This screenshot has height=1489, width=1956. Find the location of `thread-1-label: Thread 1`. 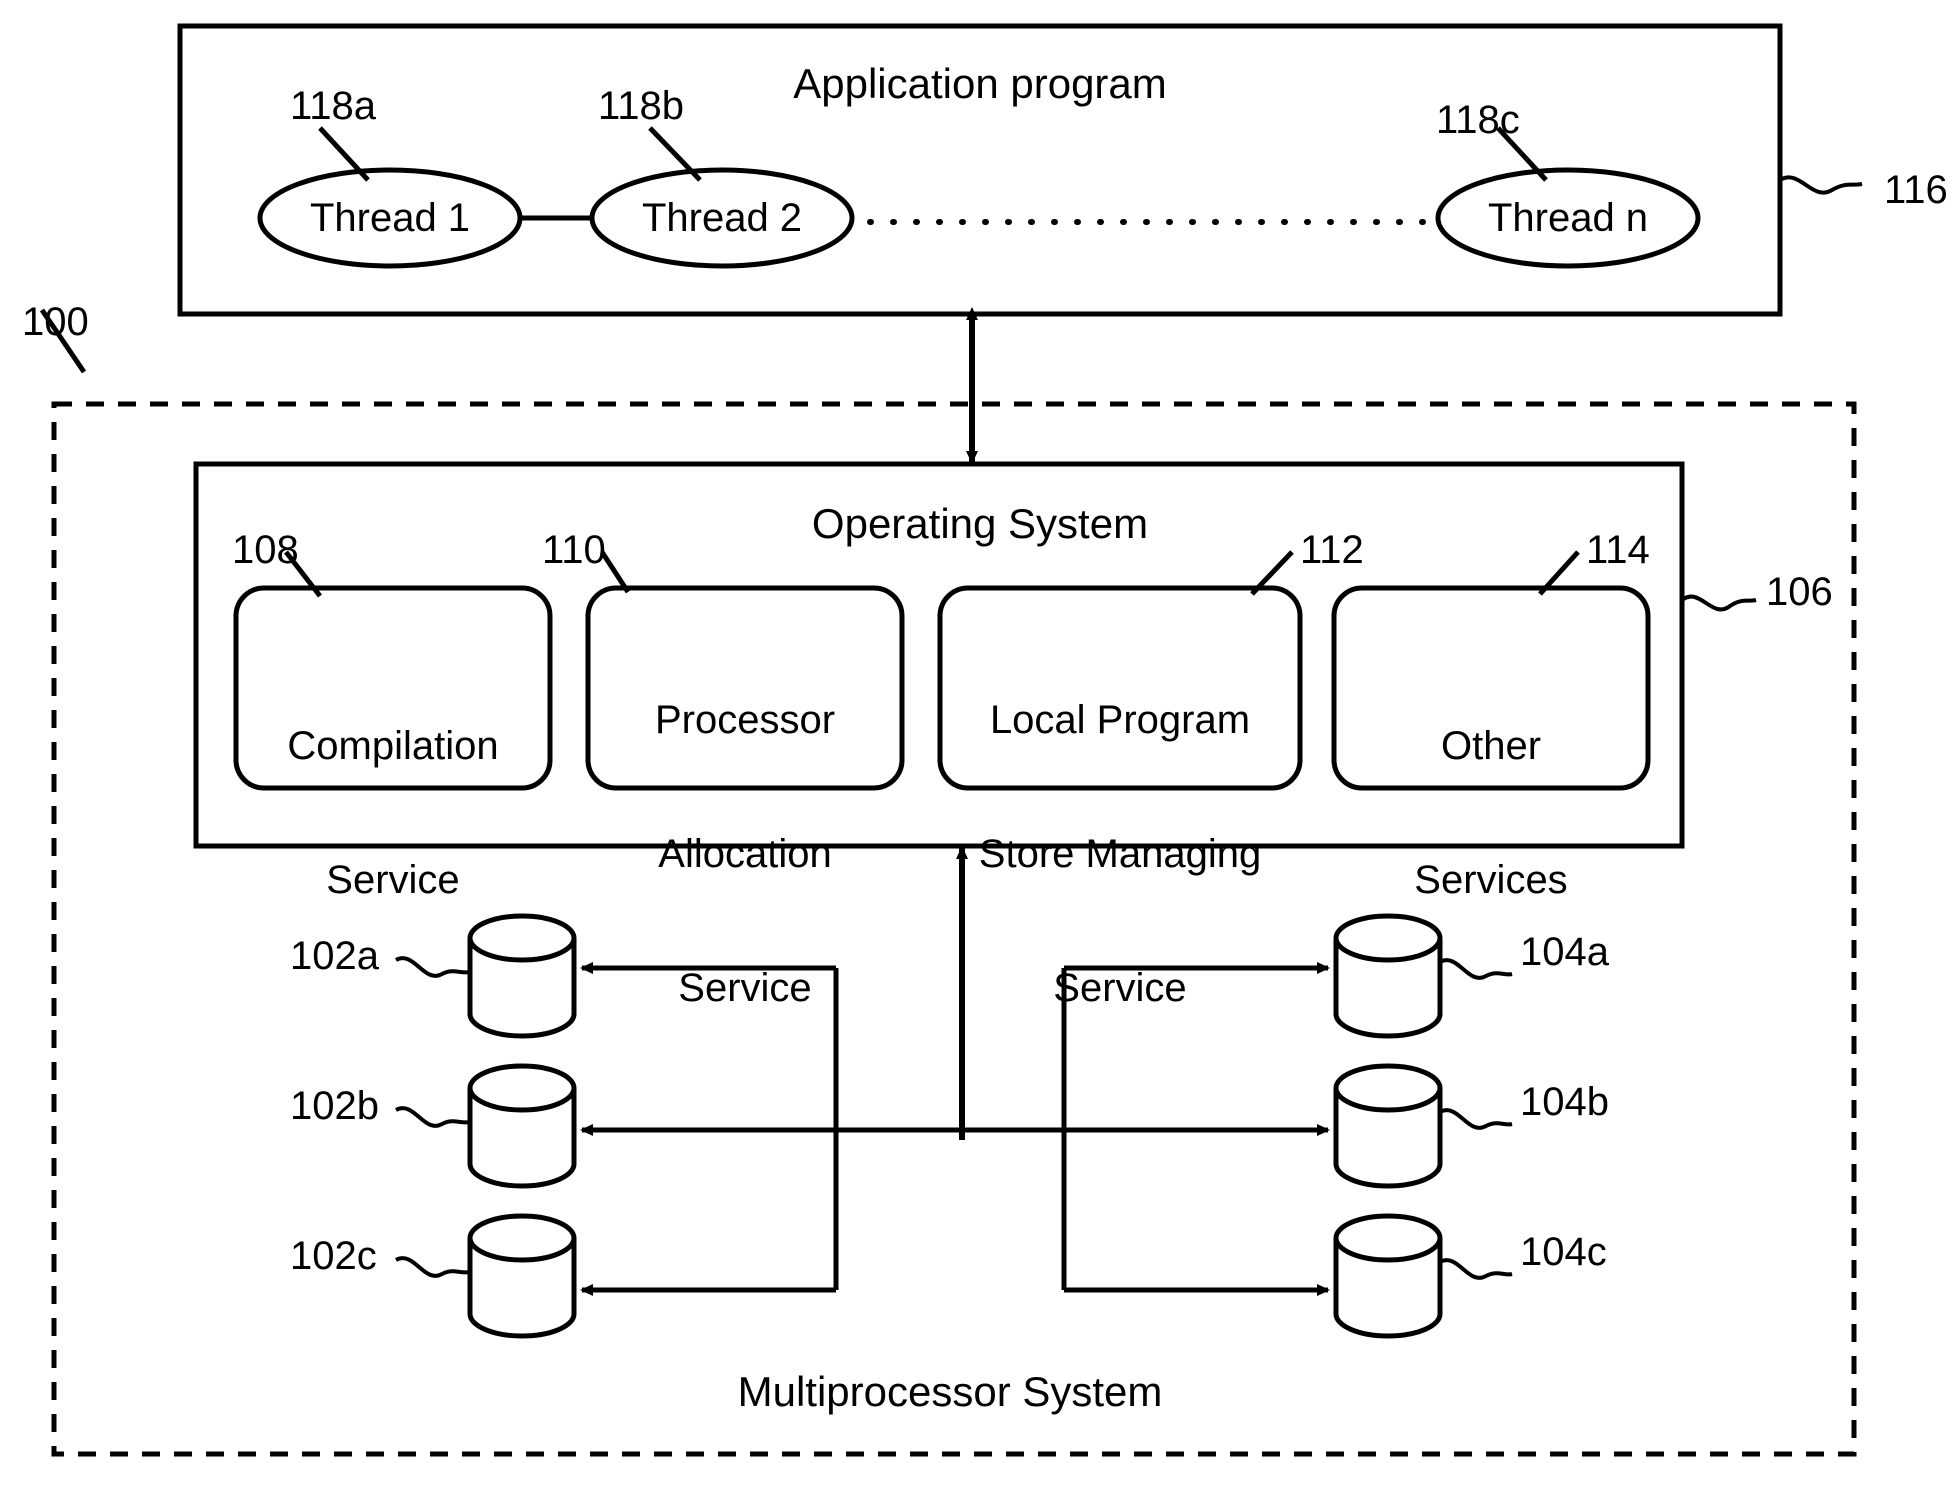

thread-1-label: Thread 1 is located at coordinates (390, 218).